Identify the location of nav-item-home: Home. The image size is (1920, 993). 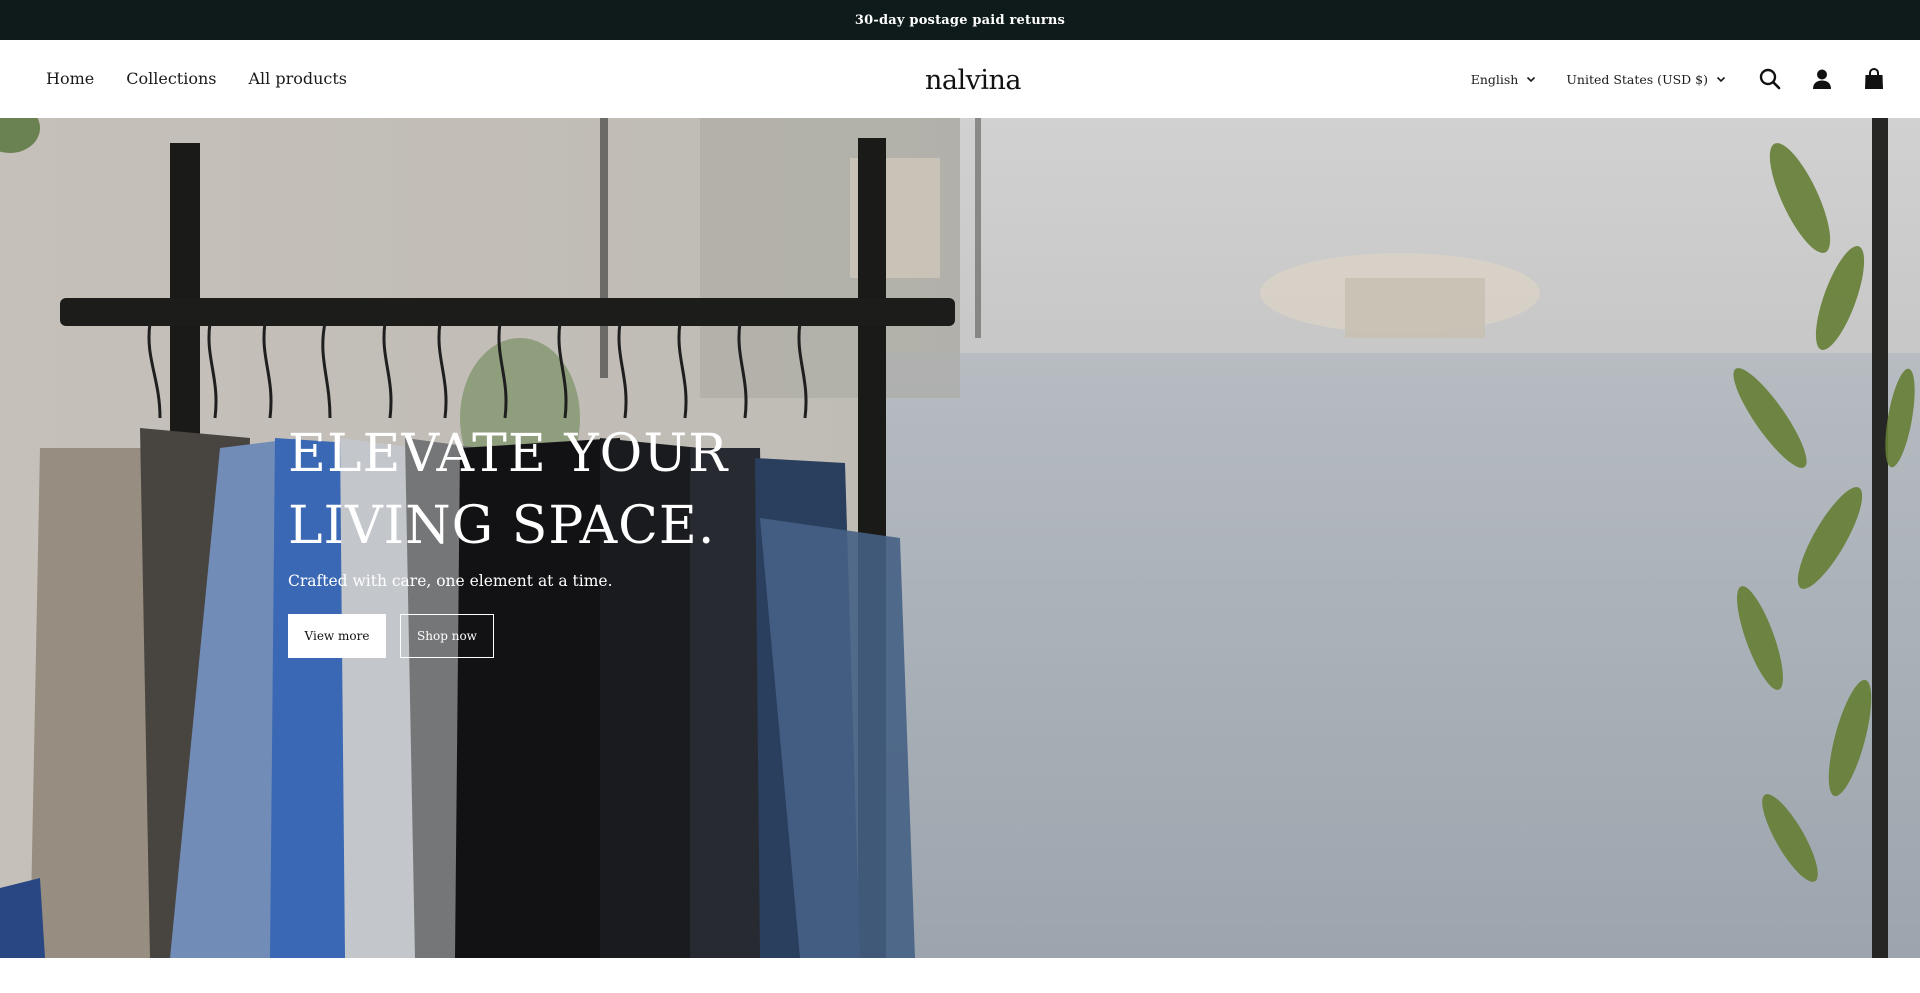
(70, 79).